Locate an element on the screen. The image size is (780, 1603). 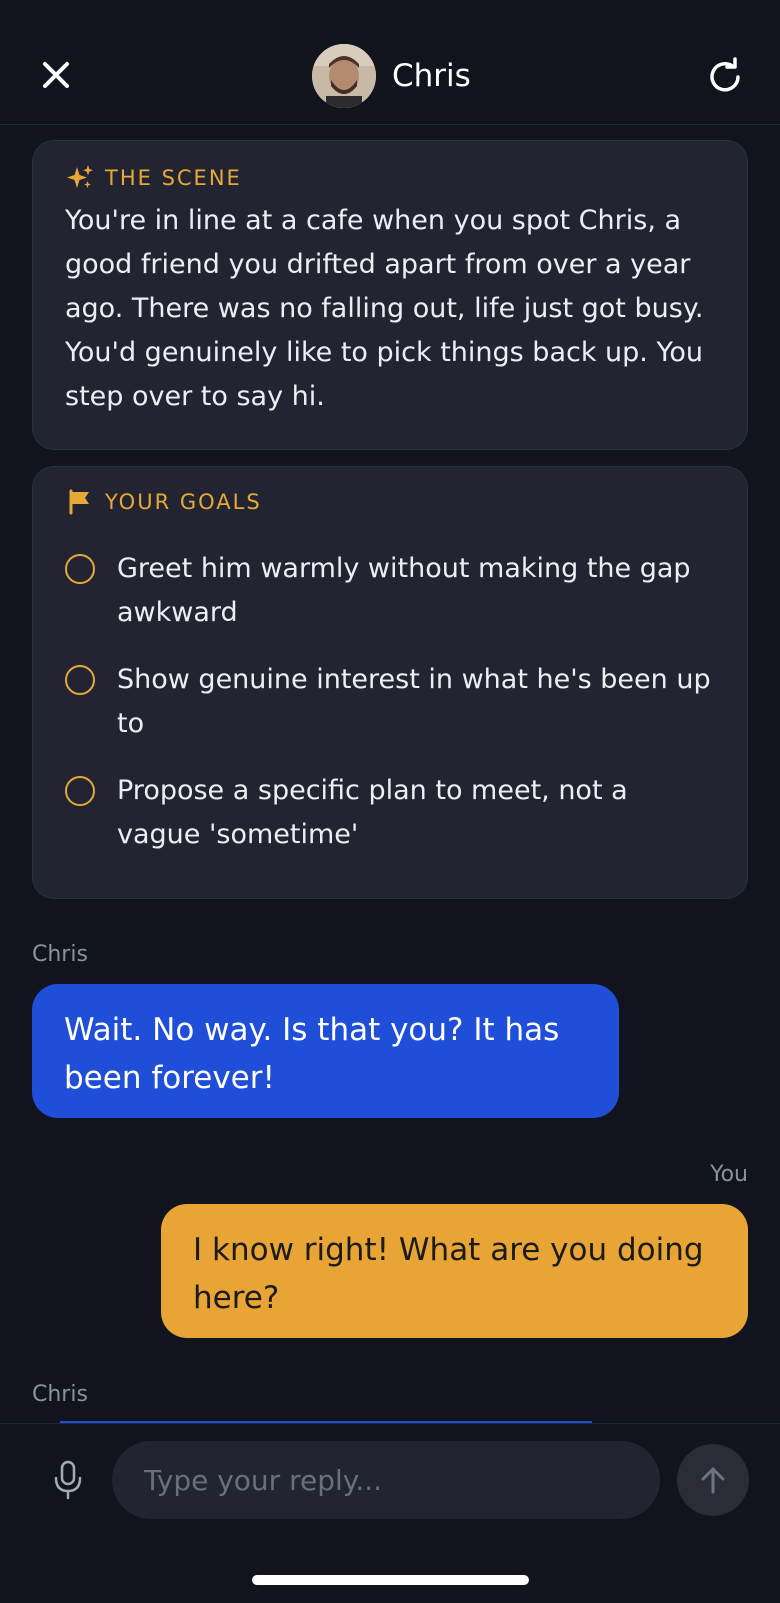
close-icon is located at coordinates (56, 75).